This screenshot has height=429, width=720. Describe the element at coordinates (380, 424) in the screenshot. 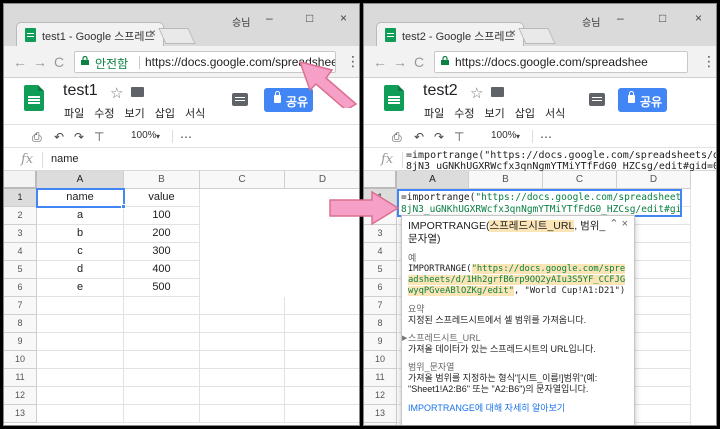

I see `row-header-14: 14` at that location.